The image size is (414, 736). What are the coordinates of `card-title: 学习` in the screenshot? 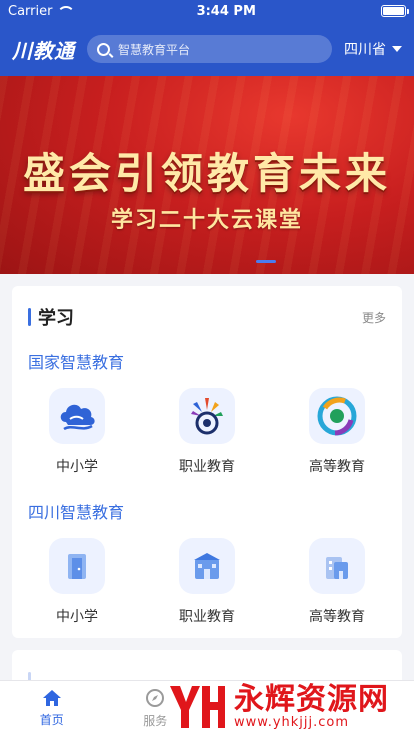 It's located at (56, 318).